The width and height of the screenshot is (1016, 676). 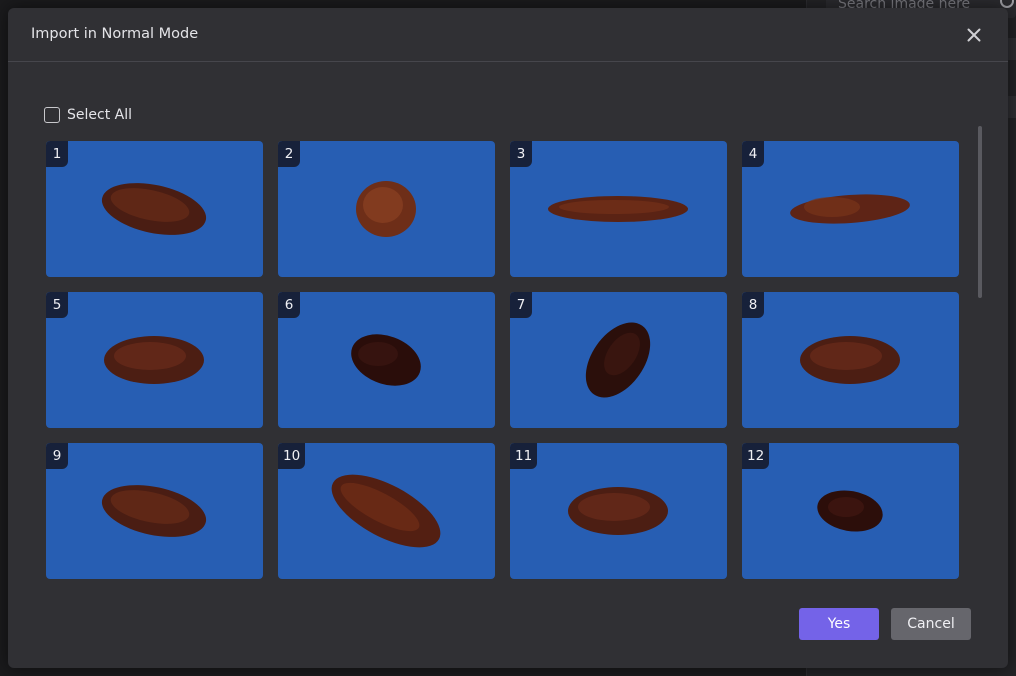 What do you see at coordinates (52, 115) in the screenshot?
I see `select-all-checkbox` at bounding box center [52, 115].